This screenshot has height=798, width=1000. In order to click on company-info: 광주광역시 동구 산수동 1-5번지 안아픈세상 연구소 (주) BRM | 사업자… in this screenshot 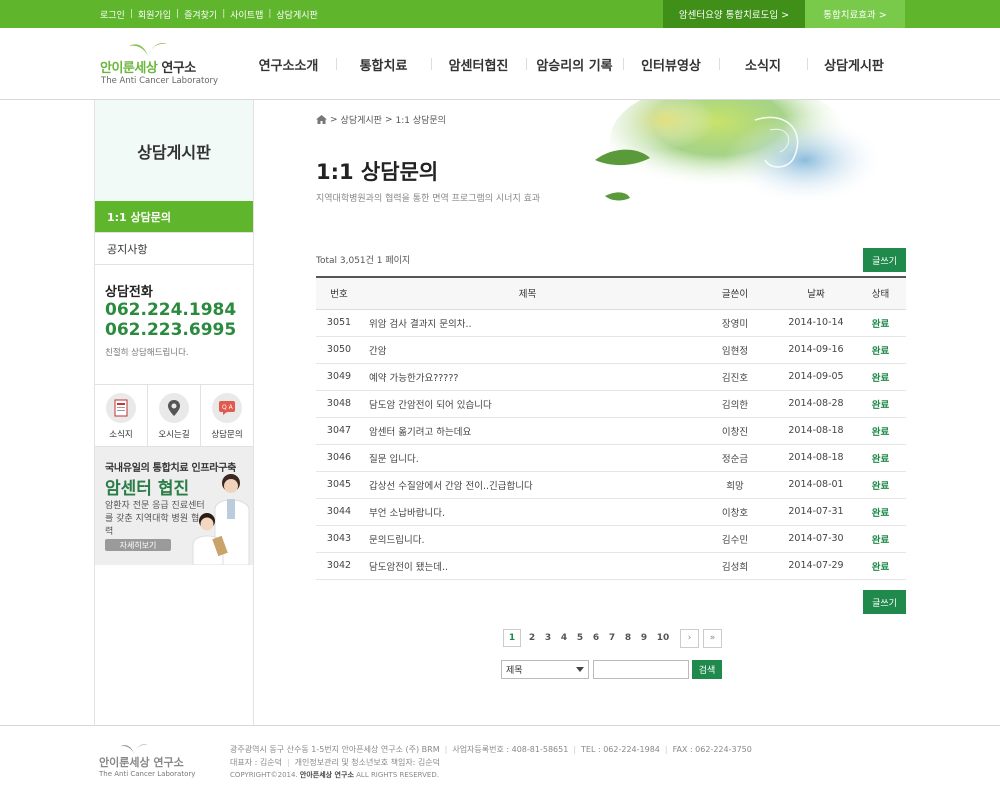, I will do `click(491, 762)`.